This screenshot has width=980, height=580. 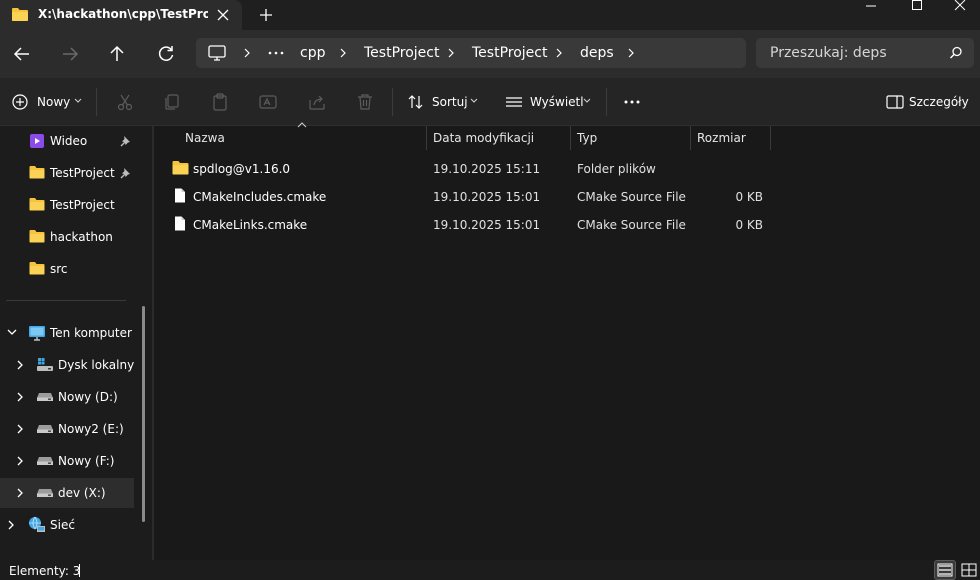 I want to click on nav-item-wideo: Wideo, so click(x=68, y=141).